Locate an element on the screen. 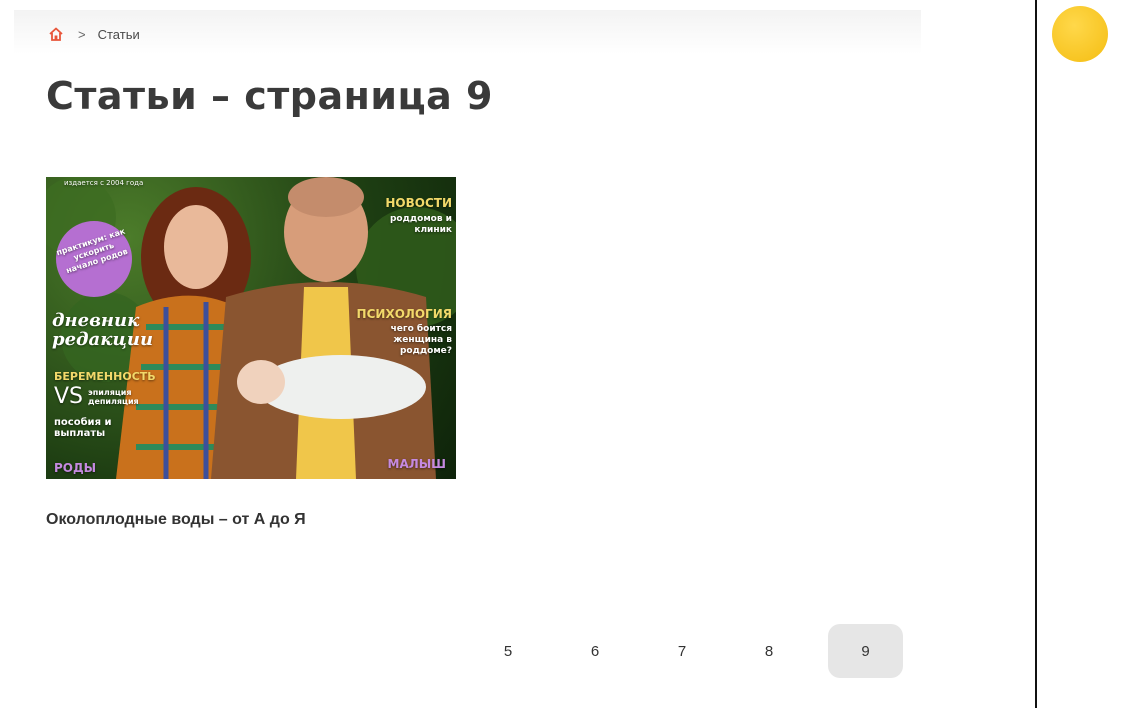 The width and height of the screenshot is (1139, 708). article-title-link: Околоплодные воды – от А до Я is located at coordinates (251, 520).